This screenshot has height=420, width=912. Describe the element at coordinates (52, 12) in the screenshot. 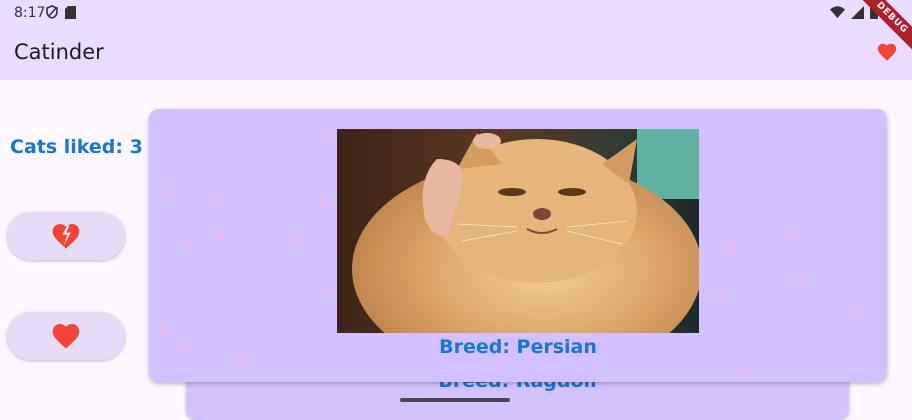

I see `shield-icon` at that location.